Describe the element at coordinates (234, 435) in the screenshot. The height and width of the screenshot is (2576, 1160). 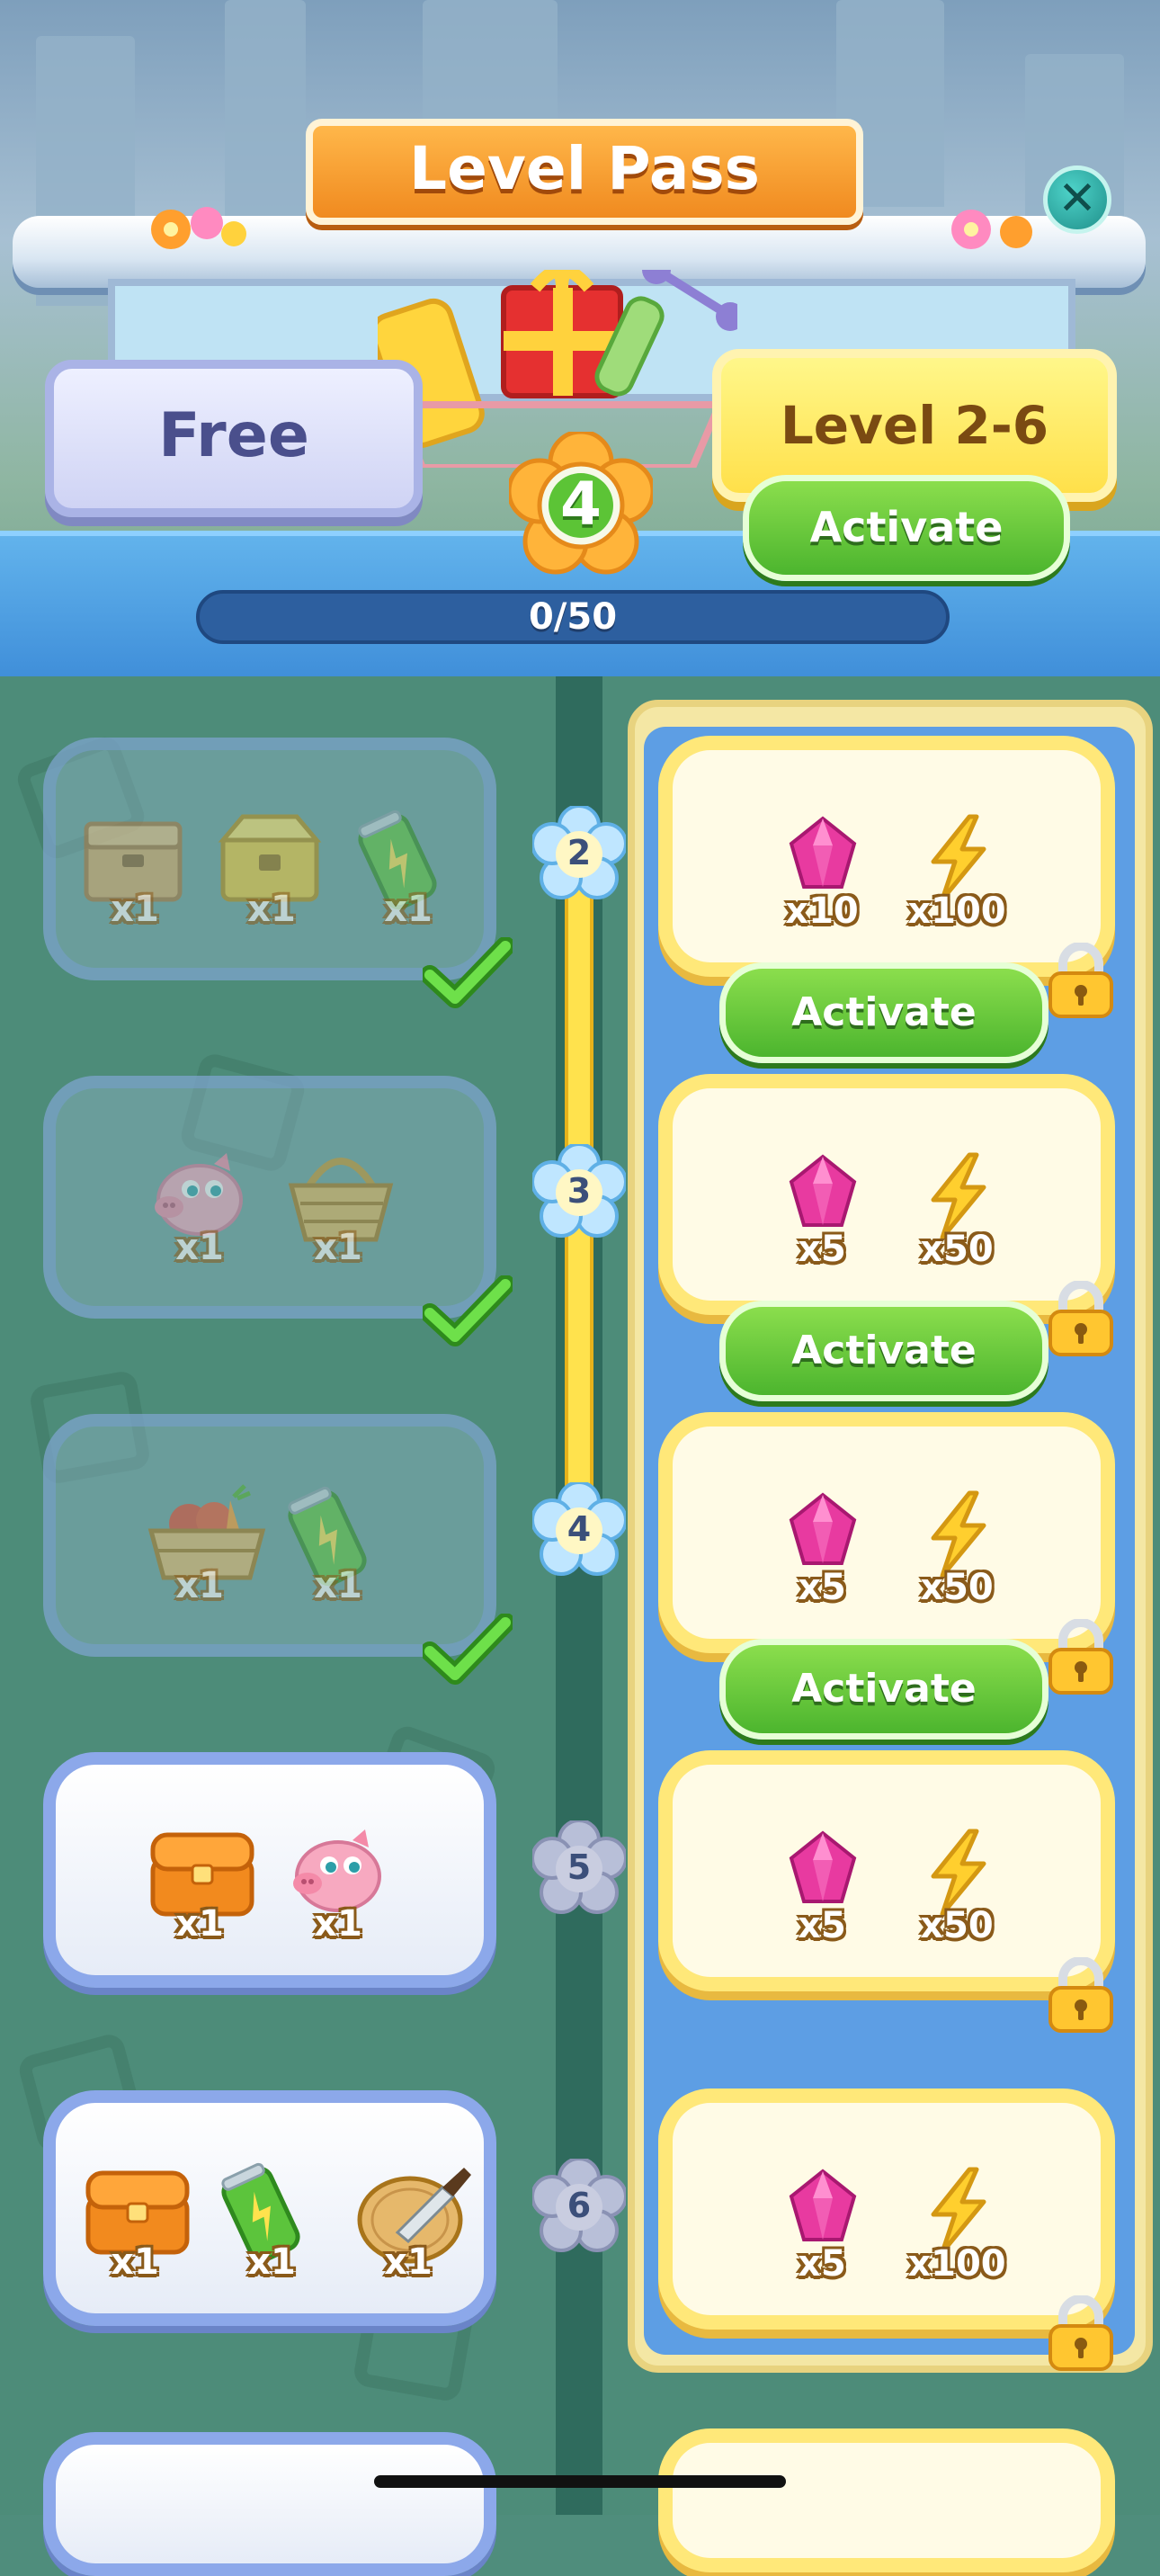
I see `free-track-label: Free` at that location.